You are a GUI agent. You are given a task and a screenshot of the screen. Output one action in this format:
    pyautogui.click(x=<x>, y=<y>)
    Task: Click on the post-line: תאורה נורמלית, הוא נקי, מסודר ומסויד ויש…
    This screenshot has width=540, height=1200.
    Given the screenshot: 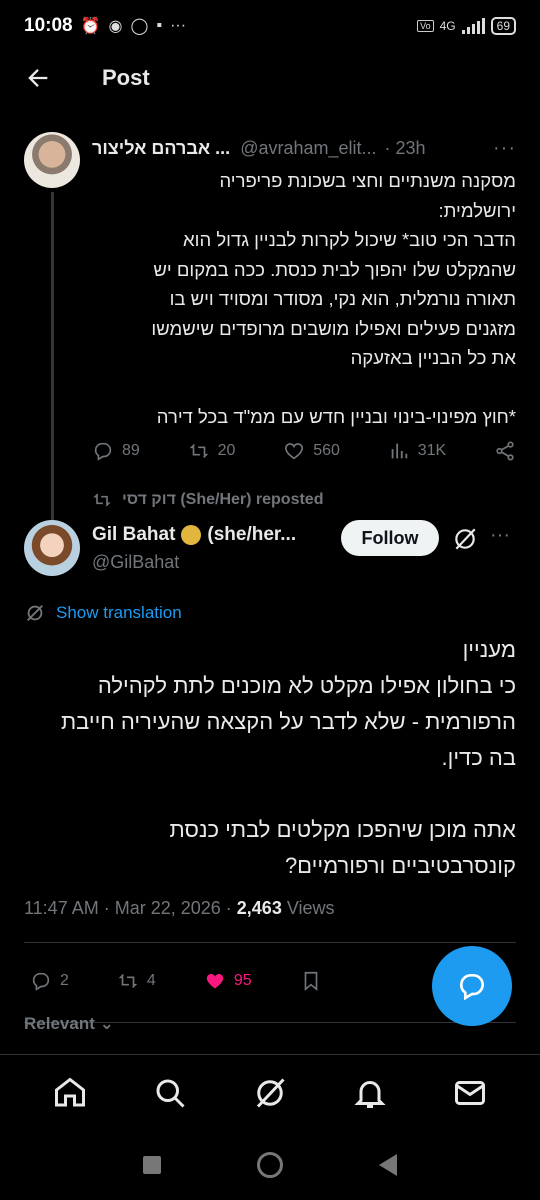 What is the action you would take?
    pyautogui.click(x=342, y=298)
    